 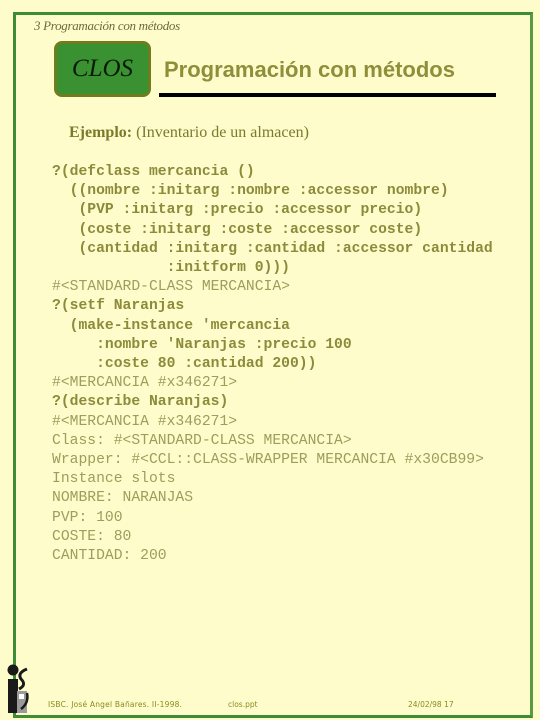 What do you see at coordinates (115, 704) in the screenshot?
I see `footer-author: ISBC. José Angel Bañares. II-1998.` at bounding box center [115, 704].